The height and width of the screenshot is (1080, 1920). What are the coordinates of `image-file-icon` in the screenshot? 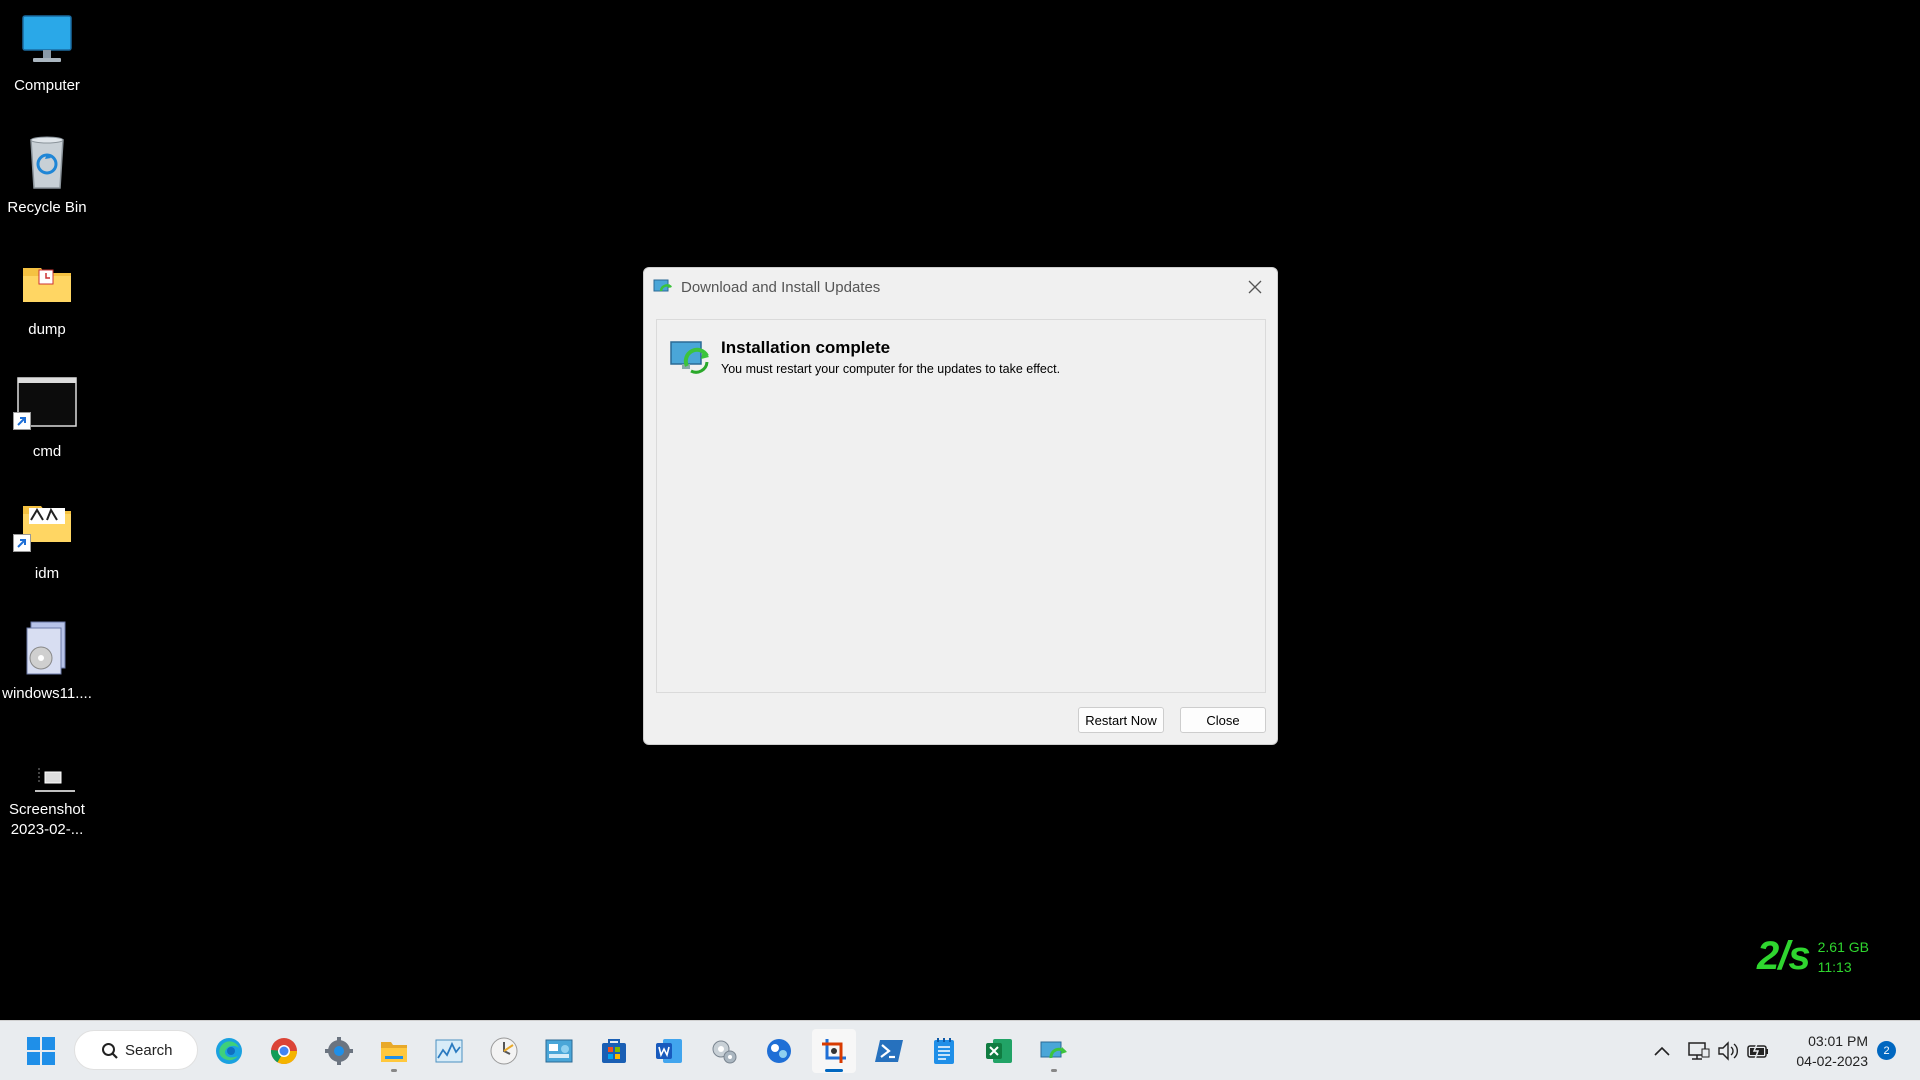 It's located at (47, 778).